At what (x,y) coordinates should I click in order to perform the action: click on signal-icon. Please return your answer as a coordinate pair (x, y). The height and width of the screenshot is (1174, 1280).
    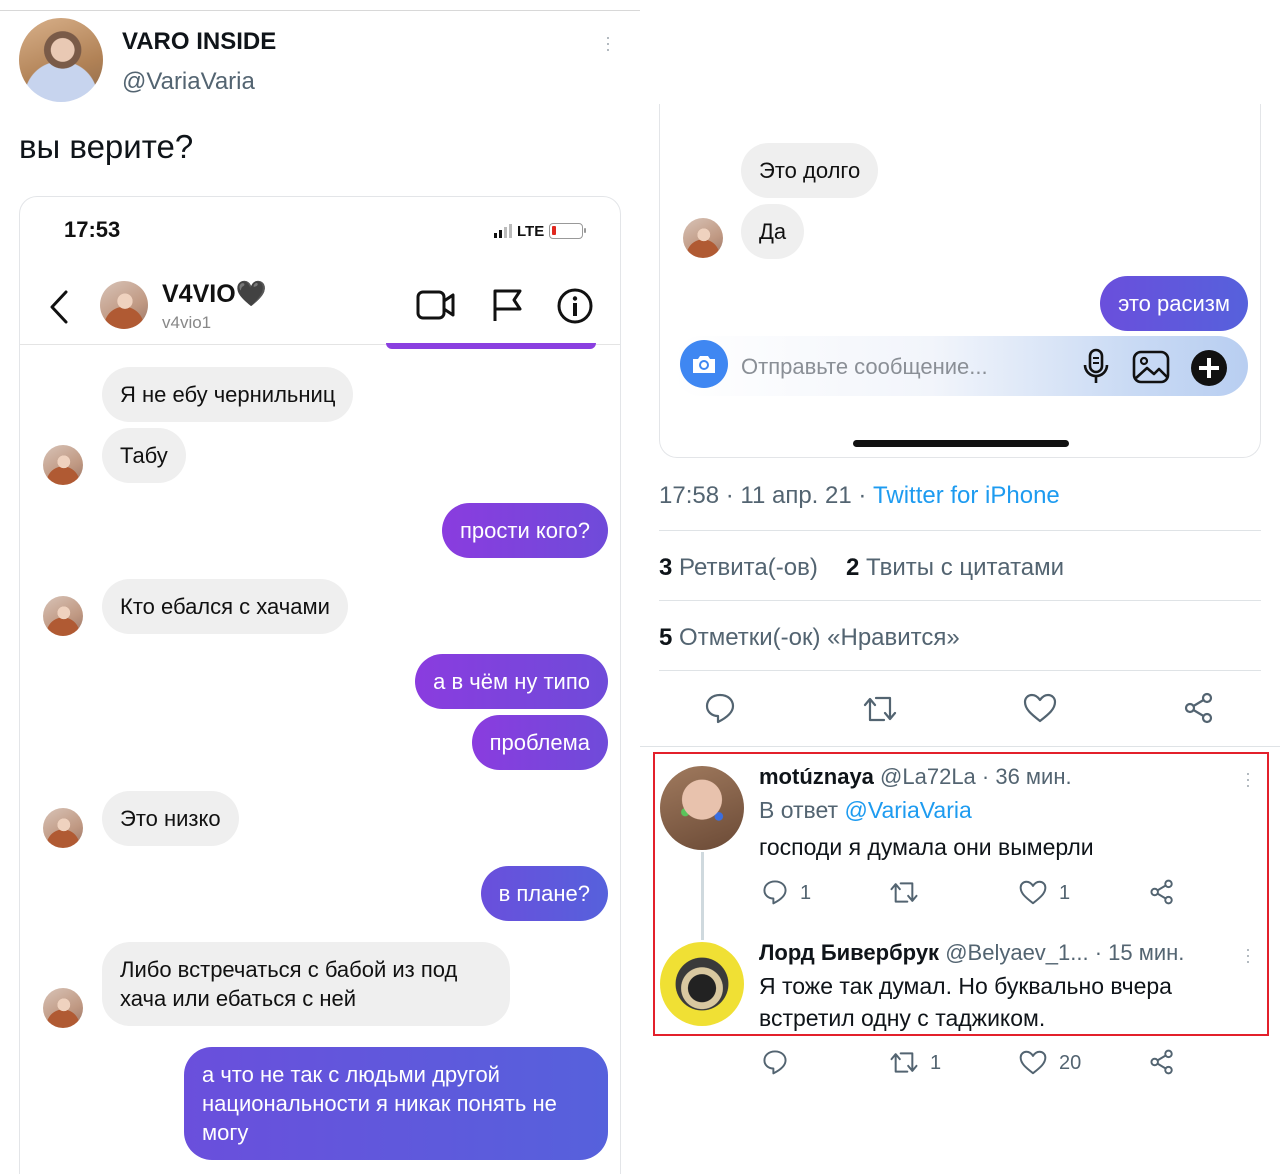
    Looking at the image, I should click on (503, 231).